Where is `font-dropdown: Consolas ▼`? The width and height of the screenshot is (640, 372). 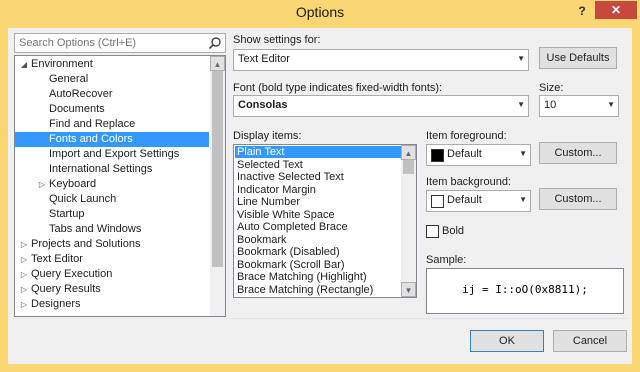 font-dropdown: Consolas ▼ is located at coordinates (381, 106).